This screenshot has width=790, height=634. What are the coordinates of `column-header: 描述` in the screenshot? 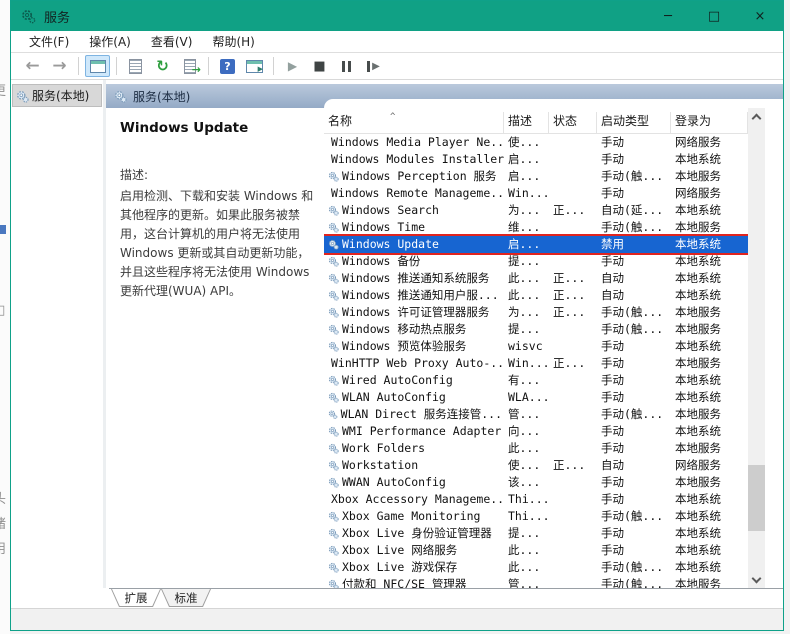 It's located at (526, 122).